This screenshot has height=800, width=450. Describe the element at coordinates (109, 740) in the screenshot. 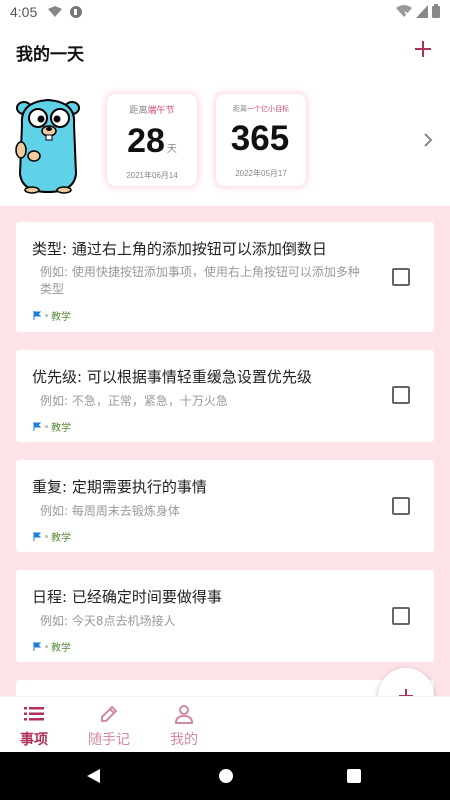

I see `nav-tab-label: 随手记` at that location.